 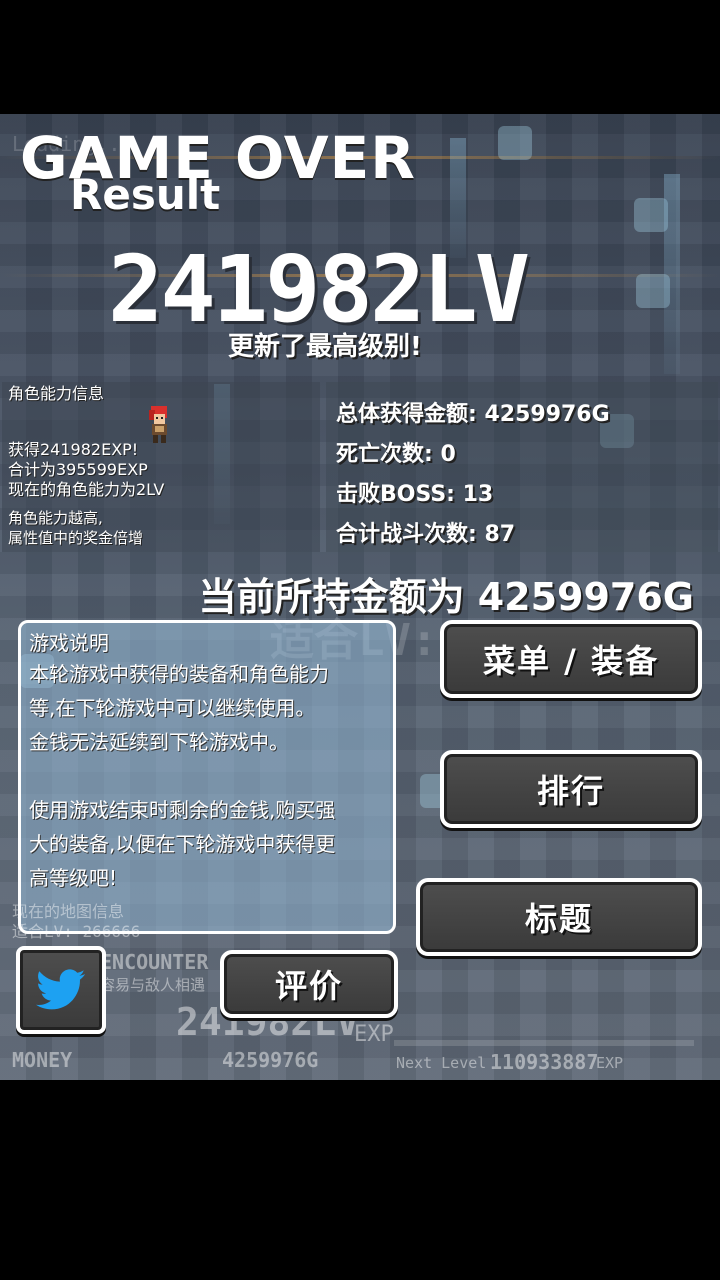 What do you see at coordinates (159, 742) in the screenshot?
I see `instructions-line: 金钱无法延续到下轮游戏中。` at bounding box center [159, 742].